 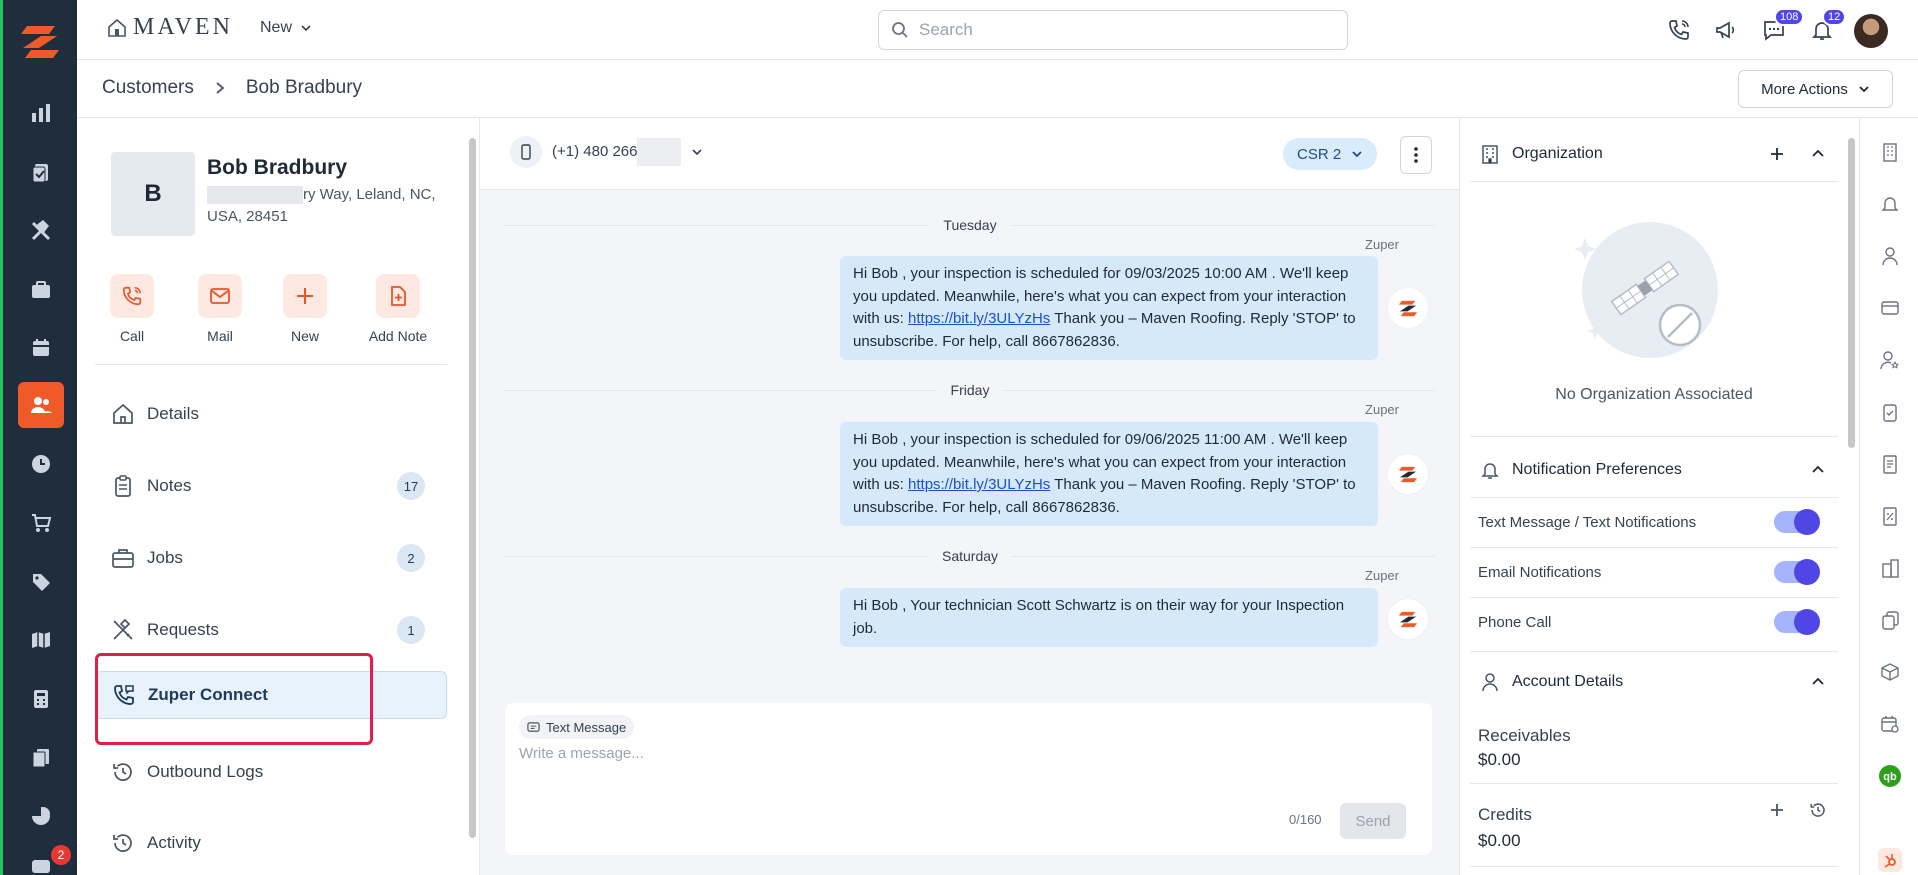 What do you see at coordinates (1890, 516) in the screenshot?
I see `percent-document-icon` at bounding box center [1890, 516].